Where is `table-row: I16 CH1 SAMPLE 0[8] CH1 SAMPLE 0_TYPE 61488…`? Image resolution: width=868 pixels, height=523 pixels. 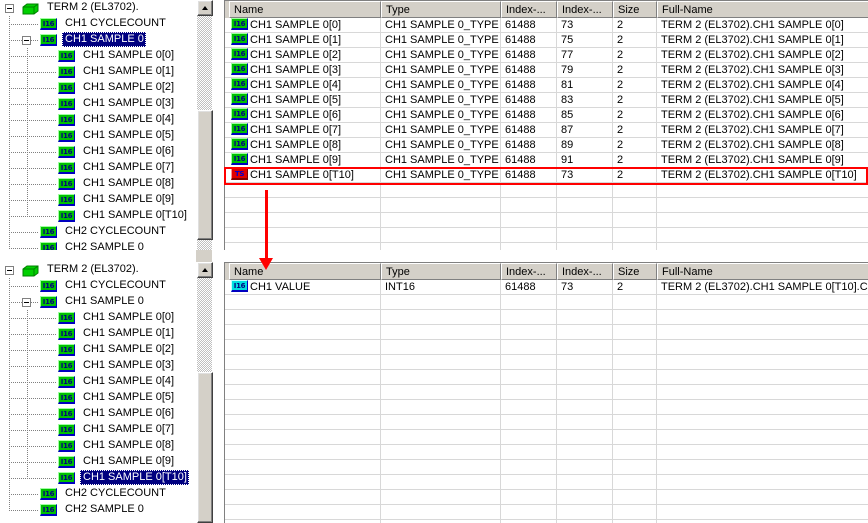 table-row: I16 CH1 SAMPLE 0[8] CH1 SAMPLE 0_TYPE 61488… is located at coordinates (546, 145).